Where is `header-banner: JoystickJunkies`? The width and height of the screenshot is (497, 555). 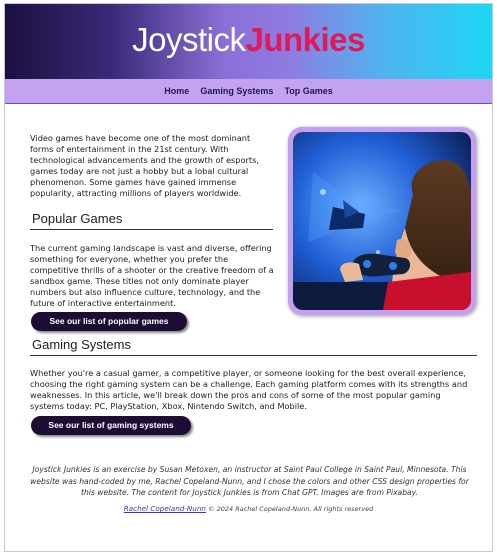
header-banner: JoystickJunkies is located at coordinates (248, 41).